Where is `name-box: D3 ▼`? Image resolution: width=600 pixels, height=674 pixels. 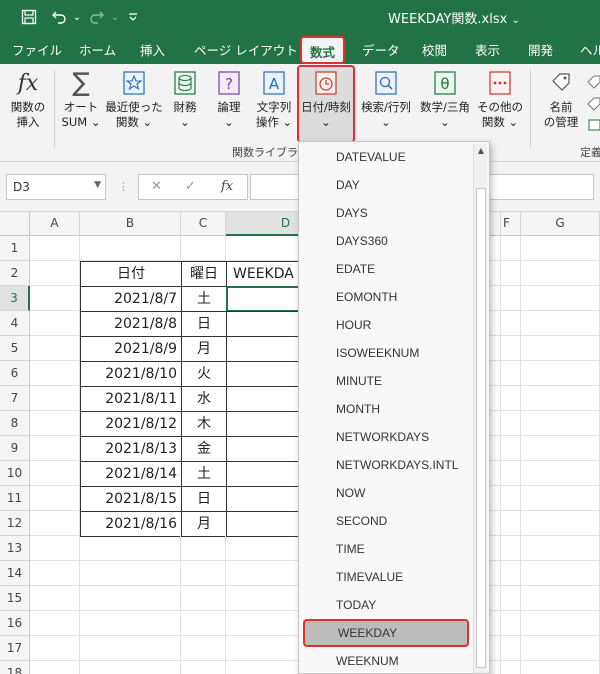 name-box: D3 ▼ is located at coordinates (56, 187).